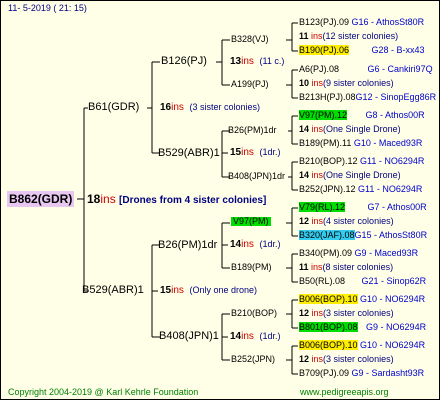 This screenshot has height=400, width=440. I want to click on g2-node-1: B126(PJ), so click(184, 61).